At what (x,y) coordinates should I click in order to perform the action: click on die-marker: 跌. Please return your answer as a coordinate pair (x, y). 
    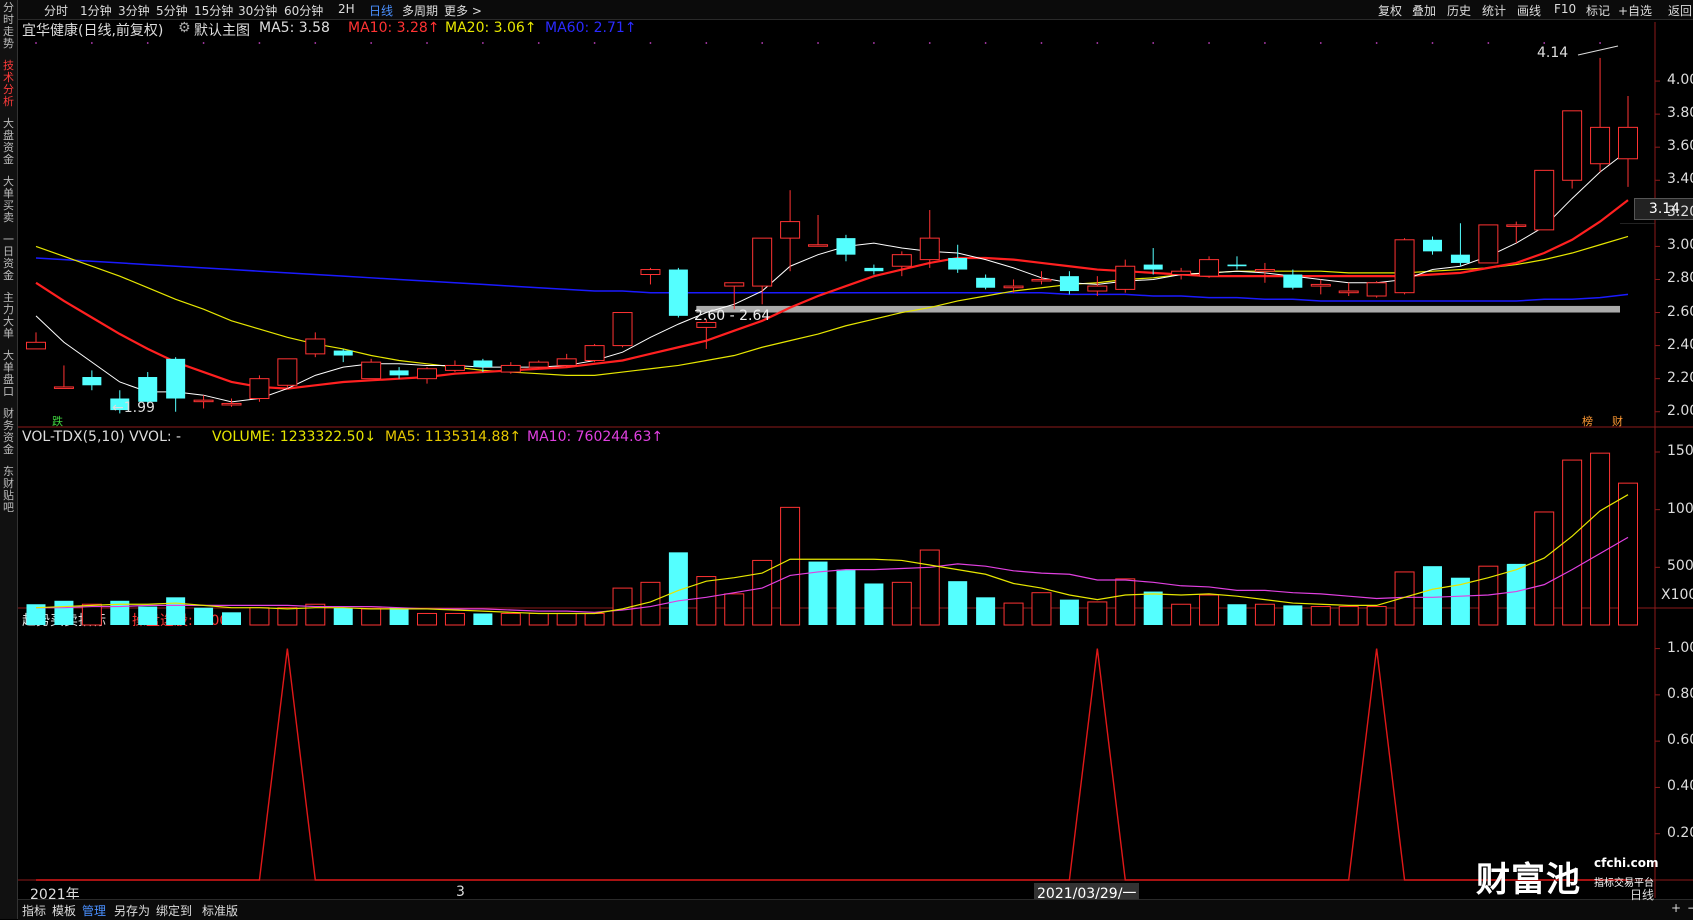
    Looking at the image, I should click on (57, 421).